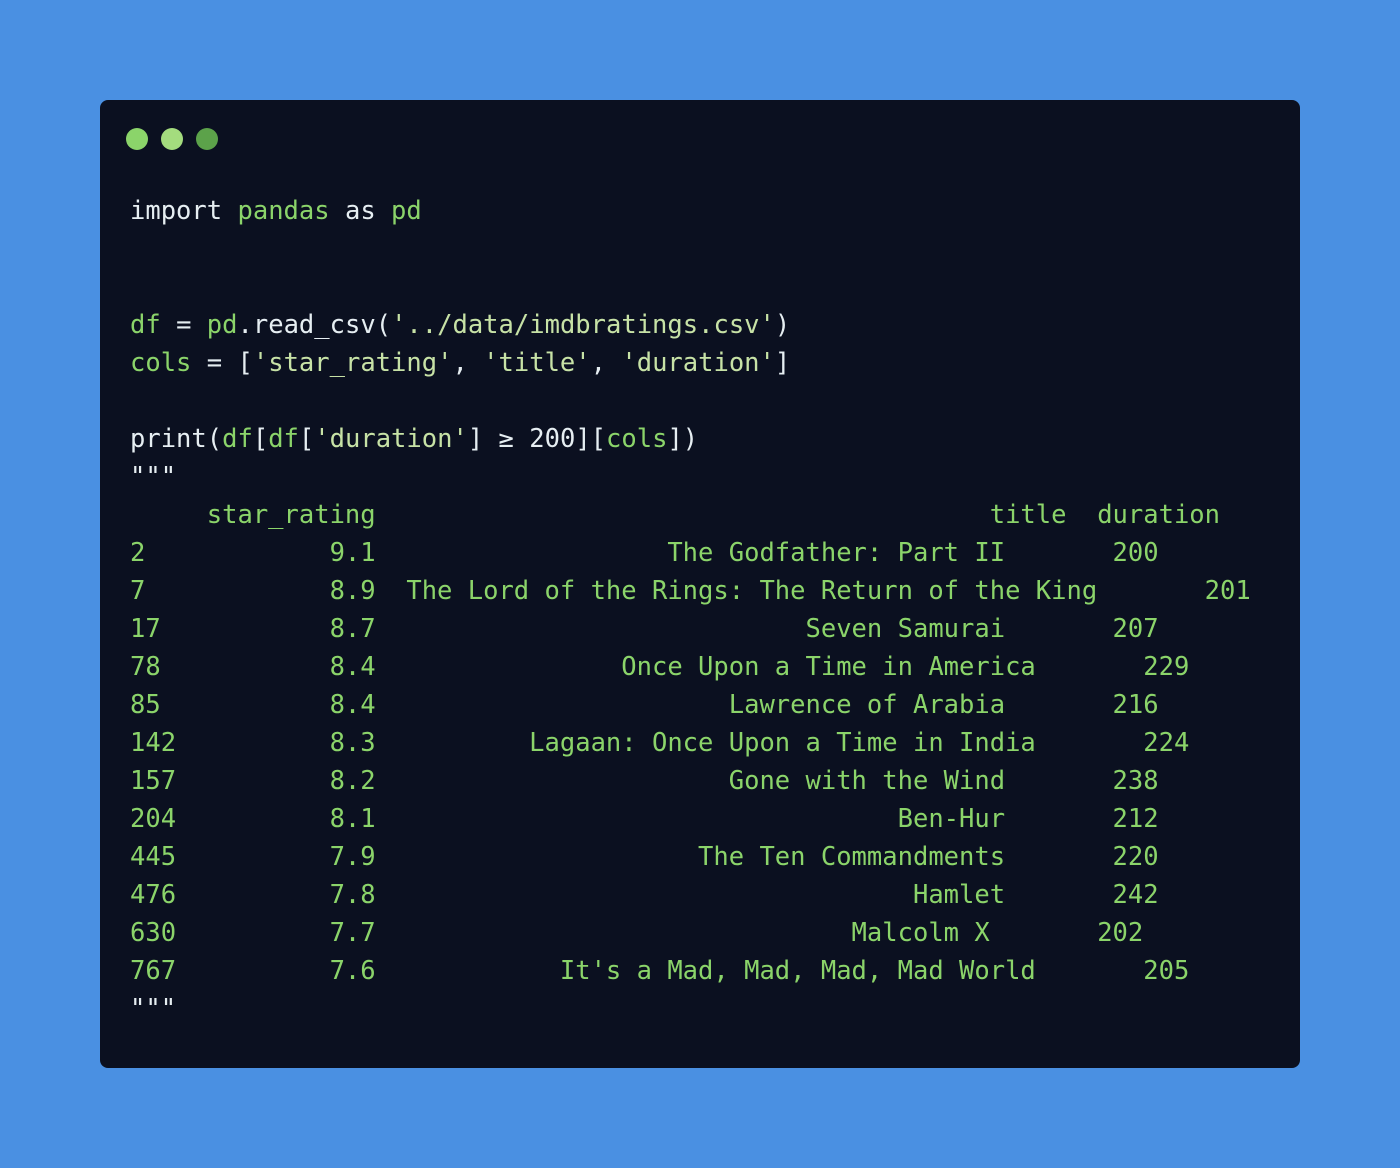  I want to click on bracket-paren-close: ]), so click(683, 439).